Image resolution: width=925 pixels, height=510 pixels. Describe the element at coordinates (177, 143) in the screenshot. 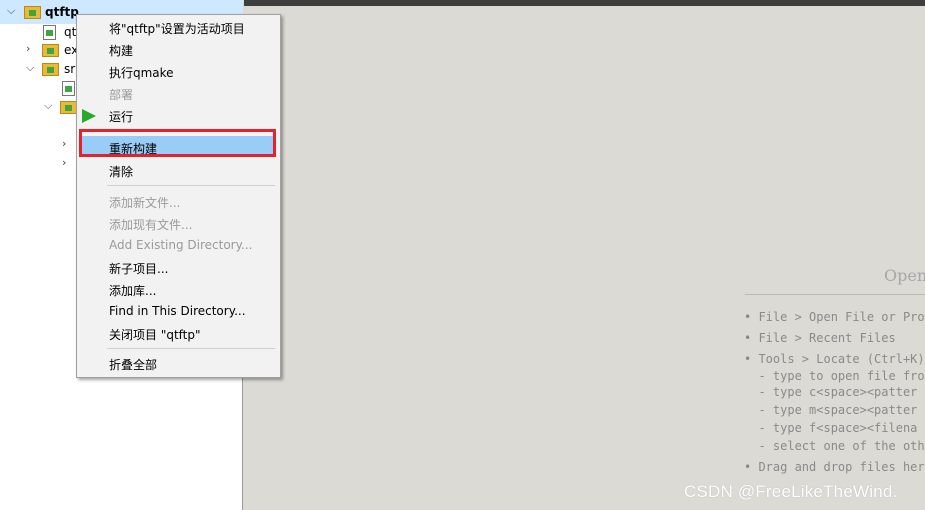

I see `annotation-highlight-box` at that location.